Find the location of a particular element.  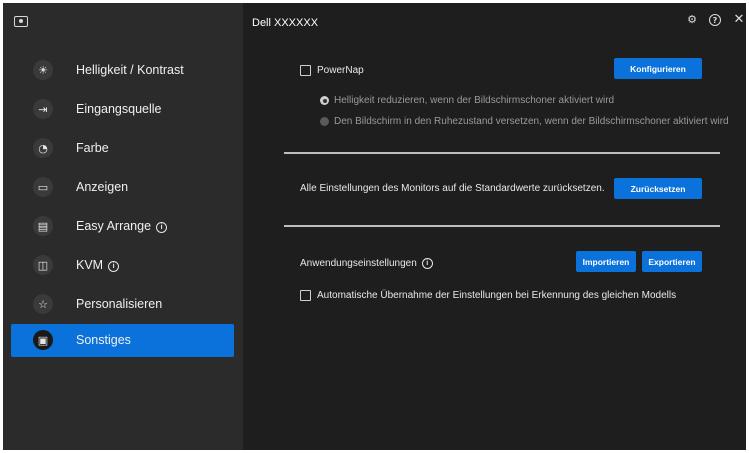

sidebar-item-label: Easy Arrange i is located at coordinates (122, 226).